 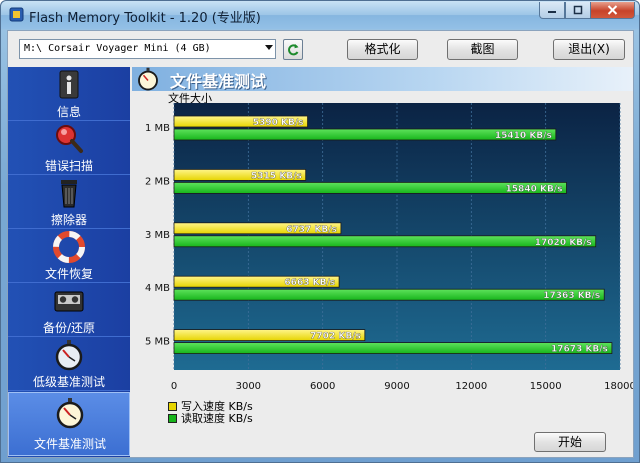 I want to click on sidebar-item-info: 信息, so click(x=69, y=94).